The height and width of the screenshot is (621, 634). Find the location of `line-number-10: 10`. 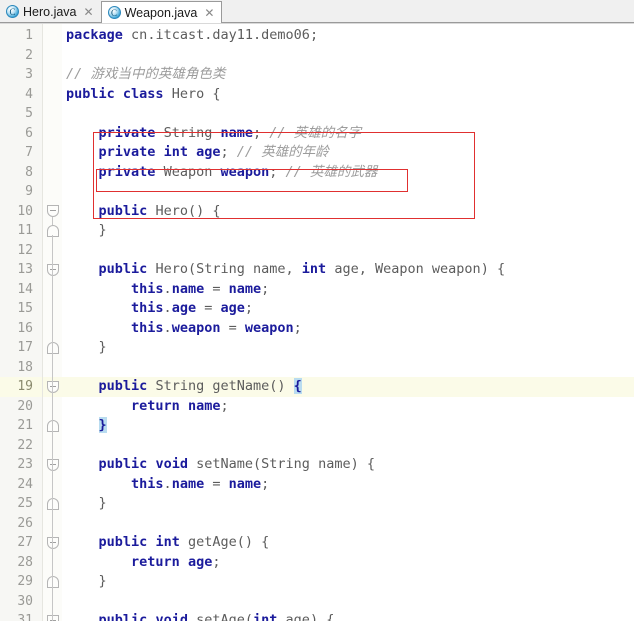

line-number-10: 10 is located at coordinates (21, 212).